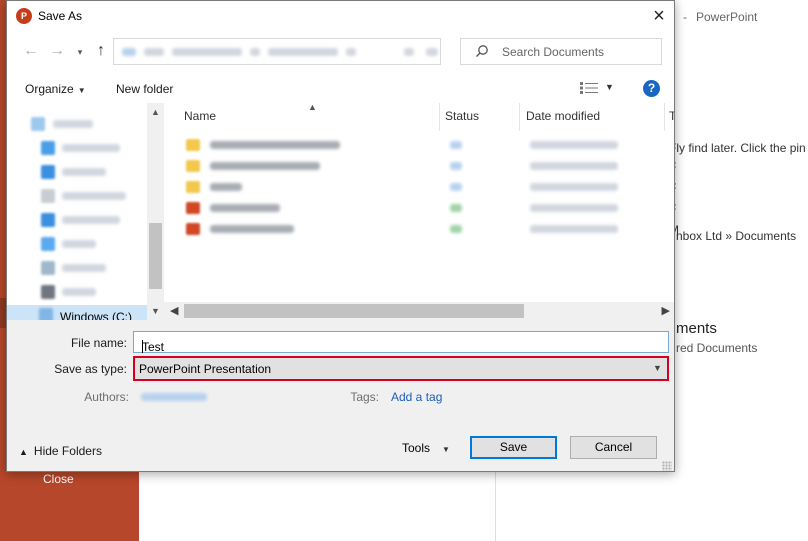 Image resolution: width=808 pixels, height=541 pixels. I want to click on cancel-button: Cancel, so click(613, 447).